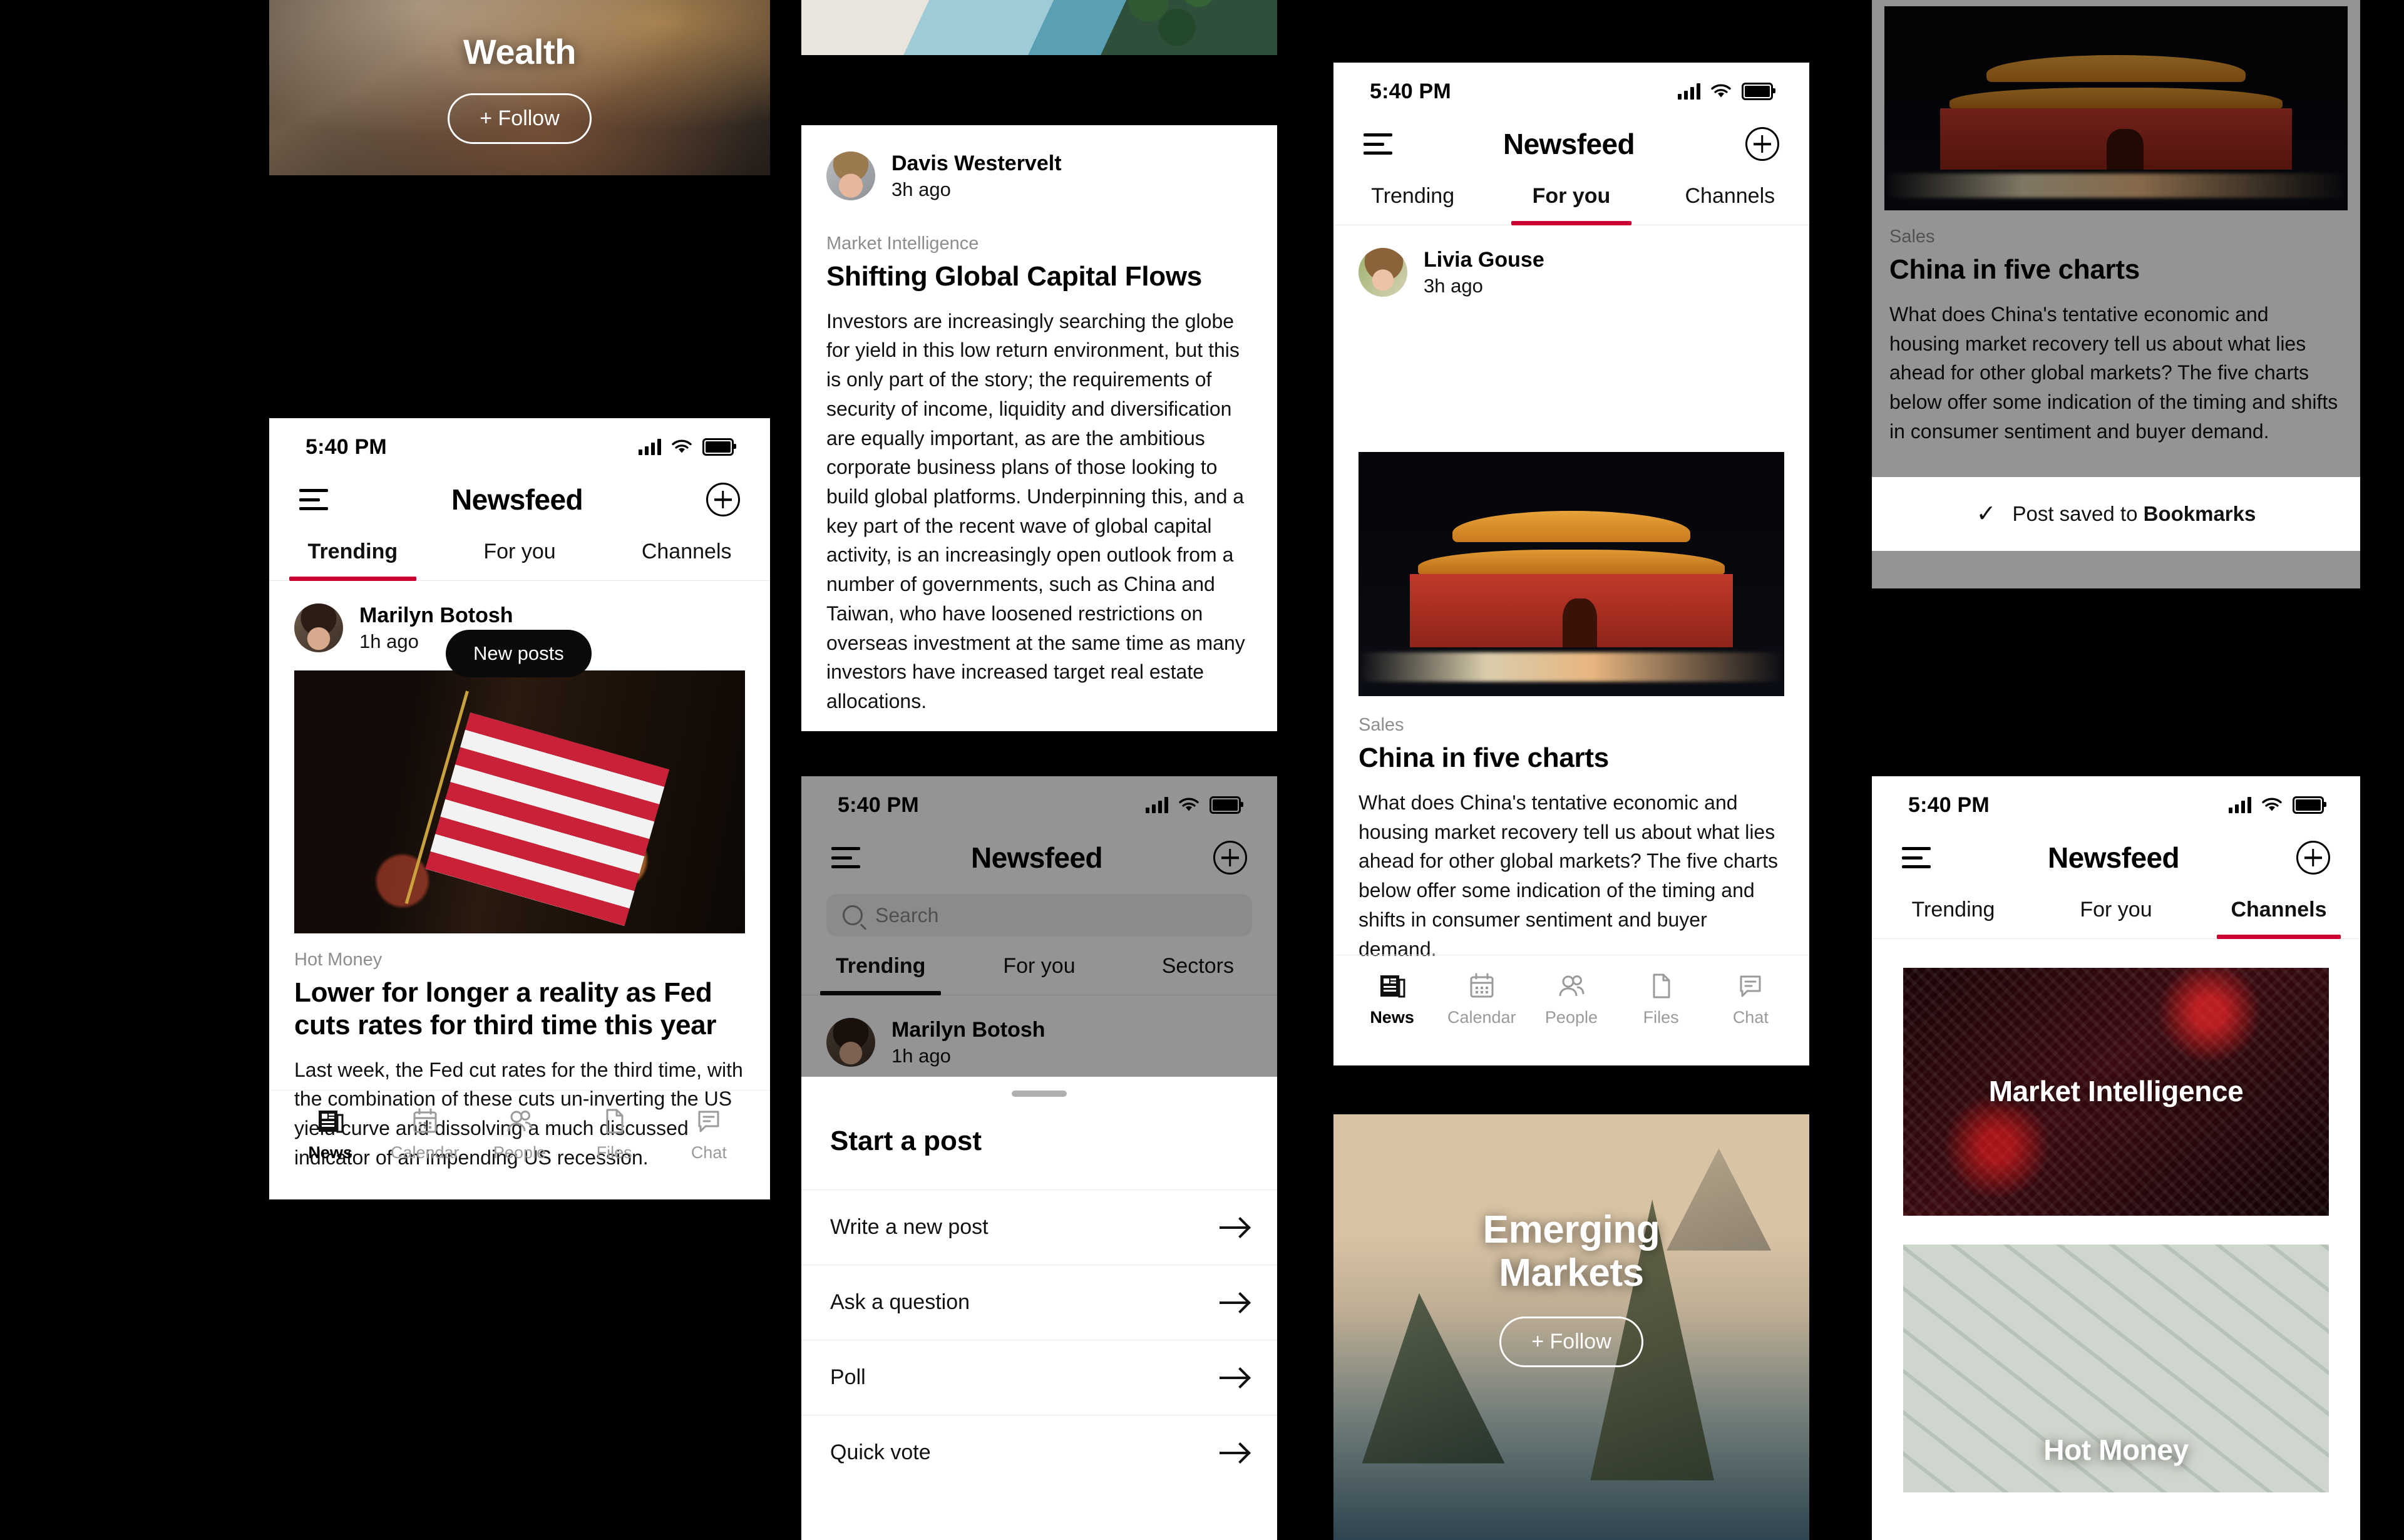 The height and width of the screenshot is (1540, 2404). Describe the element at coordinates (1571, 765) in the screenshot. I see `post-title: China in five charts` at that location.